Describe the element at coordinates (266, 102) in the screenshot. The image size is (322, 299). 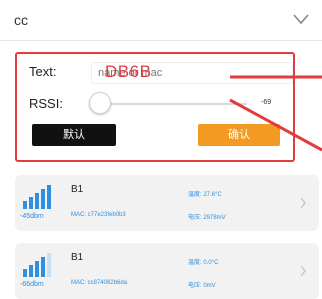
I see `rssi-slider-value: -69` at that location.